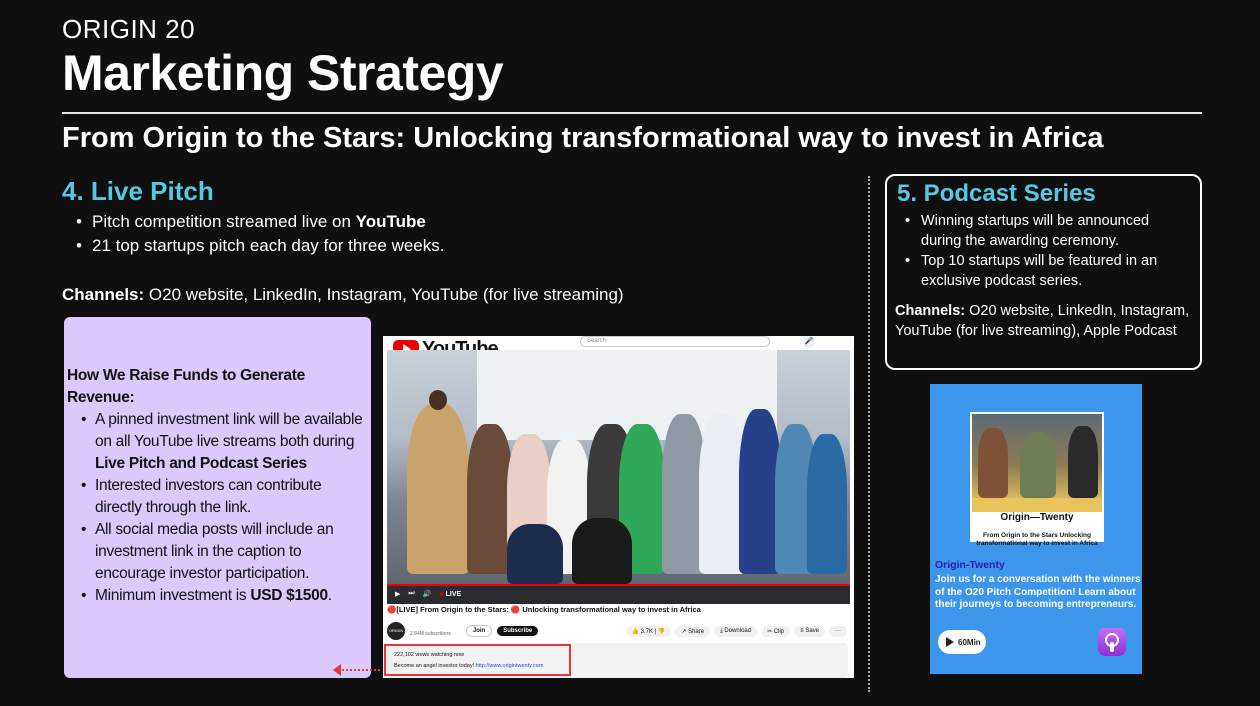 This screenshot has width=1260, height=706. I want to click on fundraising-heading: How We Raise Funds to Generate Revenue:, so click(186, 386).